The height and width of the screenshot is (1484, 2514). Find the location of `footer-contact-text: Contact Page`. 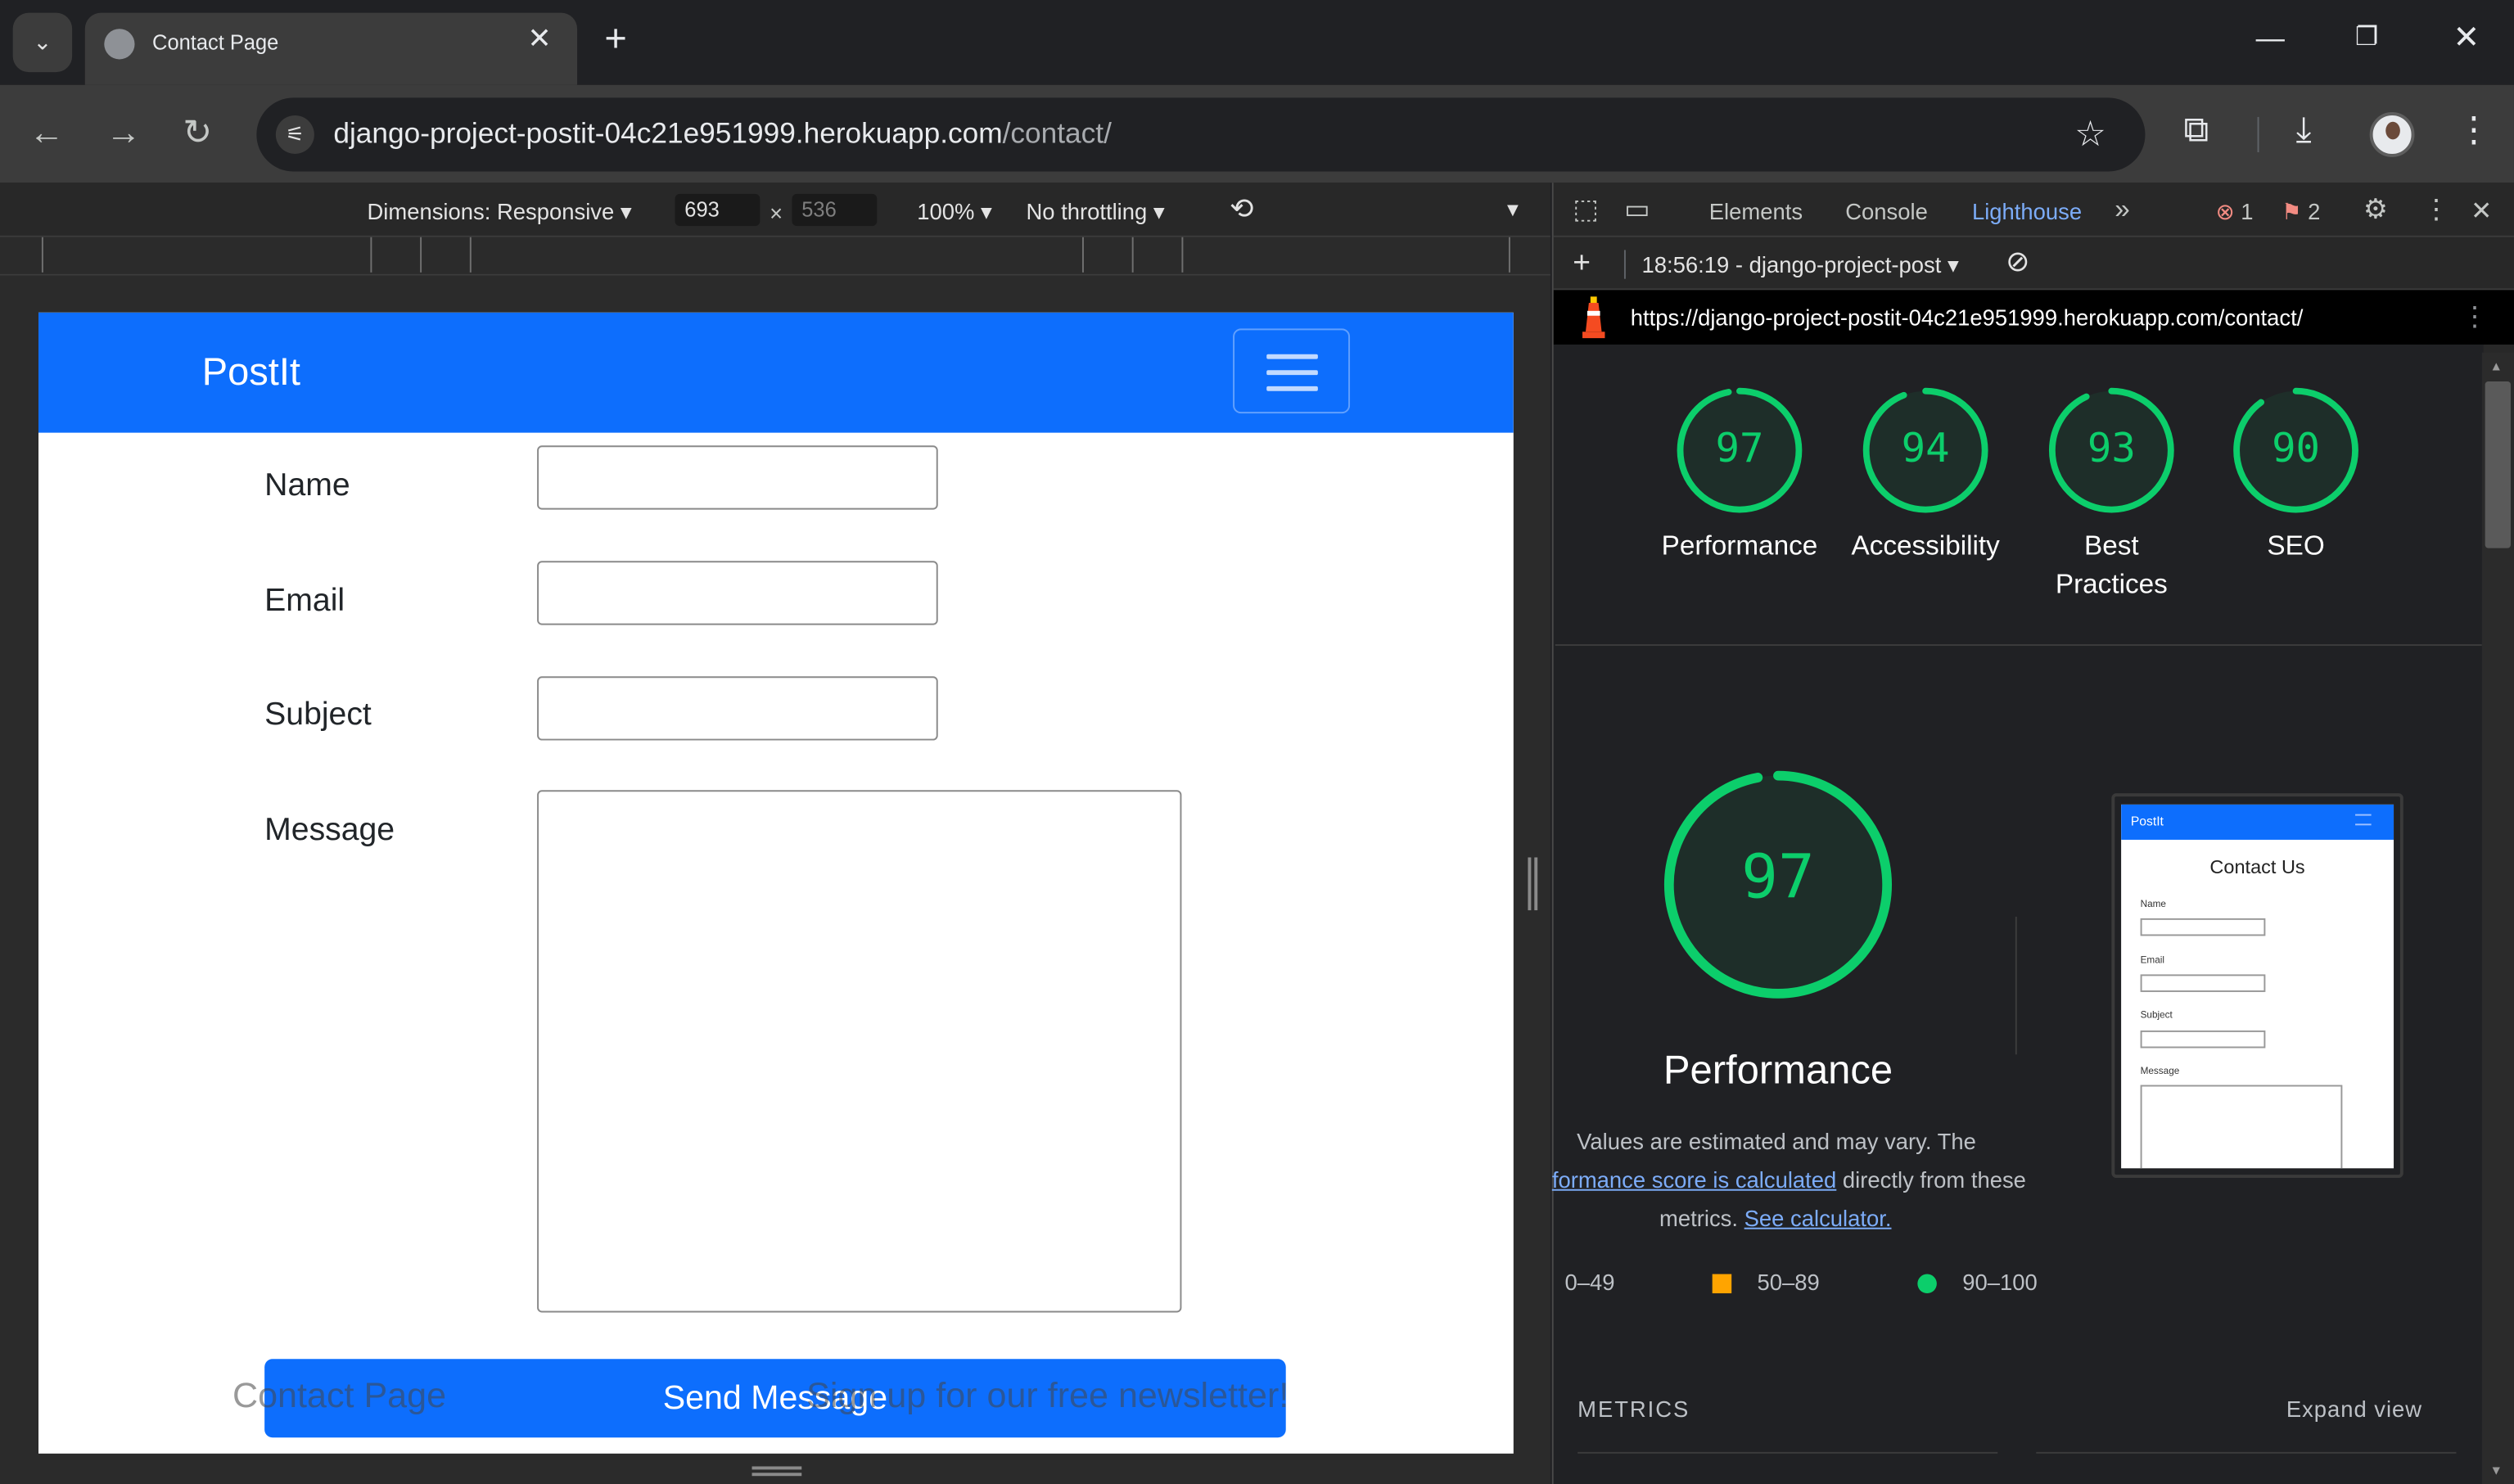

footer-contact-text: Contact Page is located at coordinates (339, 1394).